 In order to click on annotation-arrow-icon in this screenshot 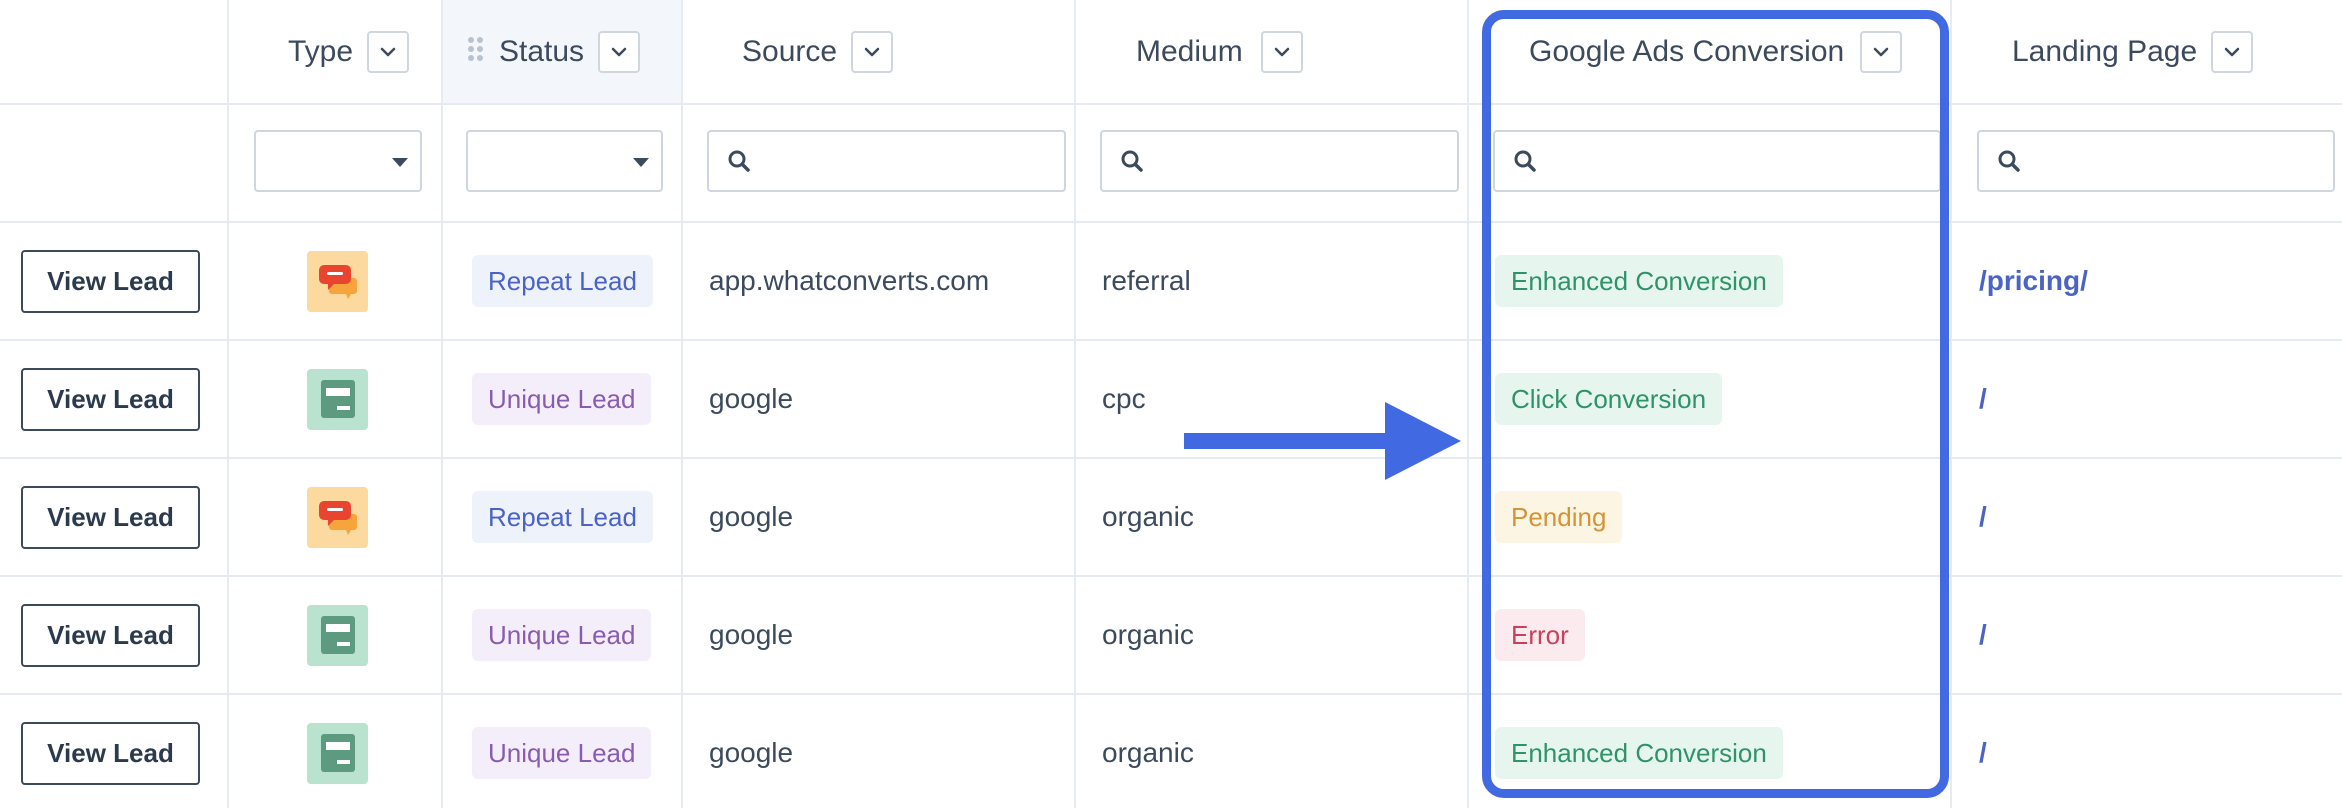, I will do `click(1322, 441)`.